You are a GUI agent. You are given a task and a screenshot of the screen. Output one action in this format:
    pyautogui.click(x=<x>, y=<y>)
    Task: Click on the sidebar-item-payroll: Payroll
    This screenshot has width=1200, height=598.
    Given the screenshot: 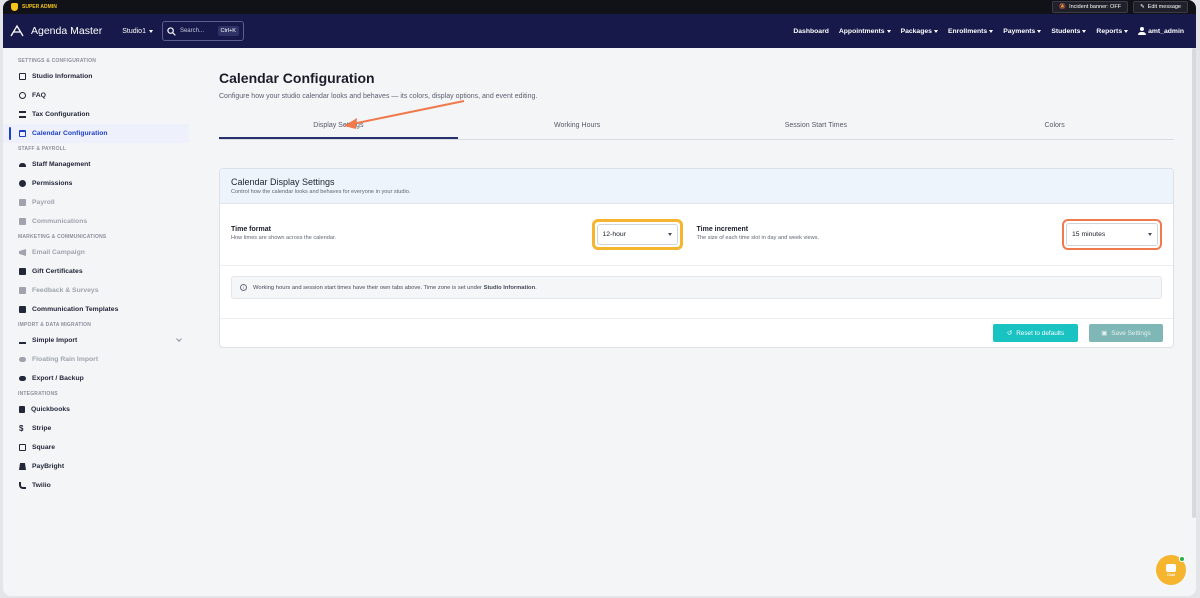 What is the action you would take?
    pyautogui.click(x=96, y=202)
    